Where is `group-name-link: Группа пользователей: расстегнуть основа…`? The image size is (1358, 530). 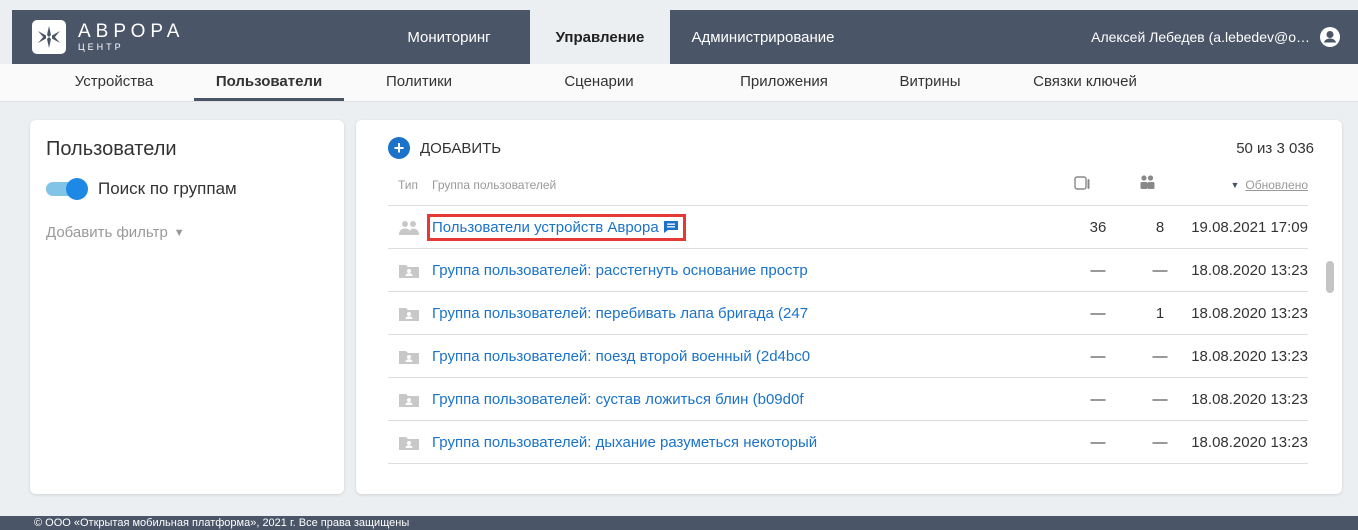 group-name-link: Группа пользователей: расстегнуть основа… is located at coordinates (620, 270).